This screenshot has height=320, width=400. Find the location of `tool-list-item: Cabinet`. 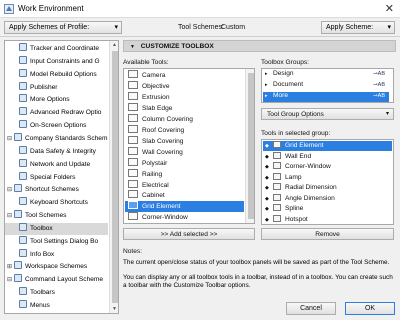

tool-list-item: Cabinet is located at coordinates (184, 195).